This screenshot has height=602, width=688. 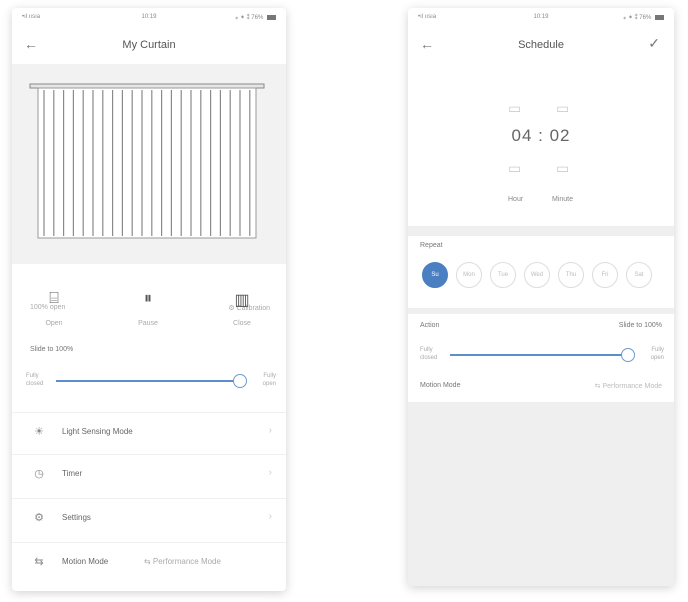 I want to click on gear-icon: ⚙, so click(x=39, y=518).